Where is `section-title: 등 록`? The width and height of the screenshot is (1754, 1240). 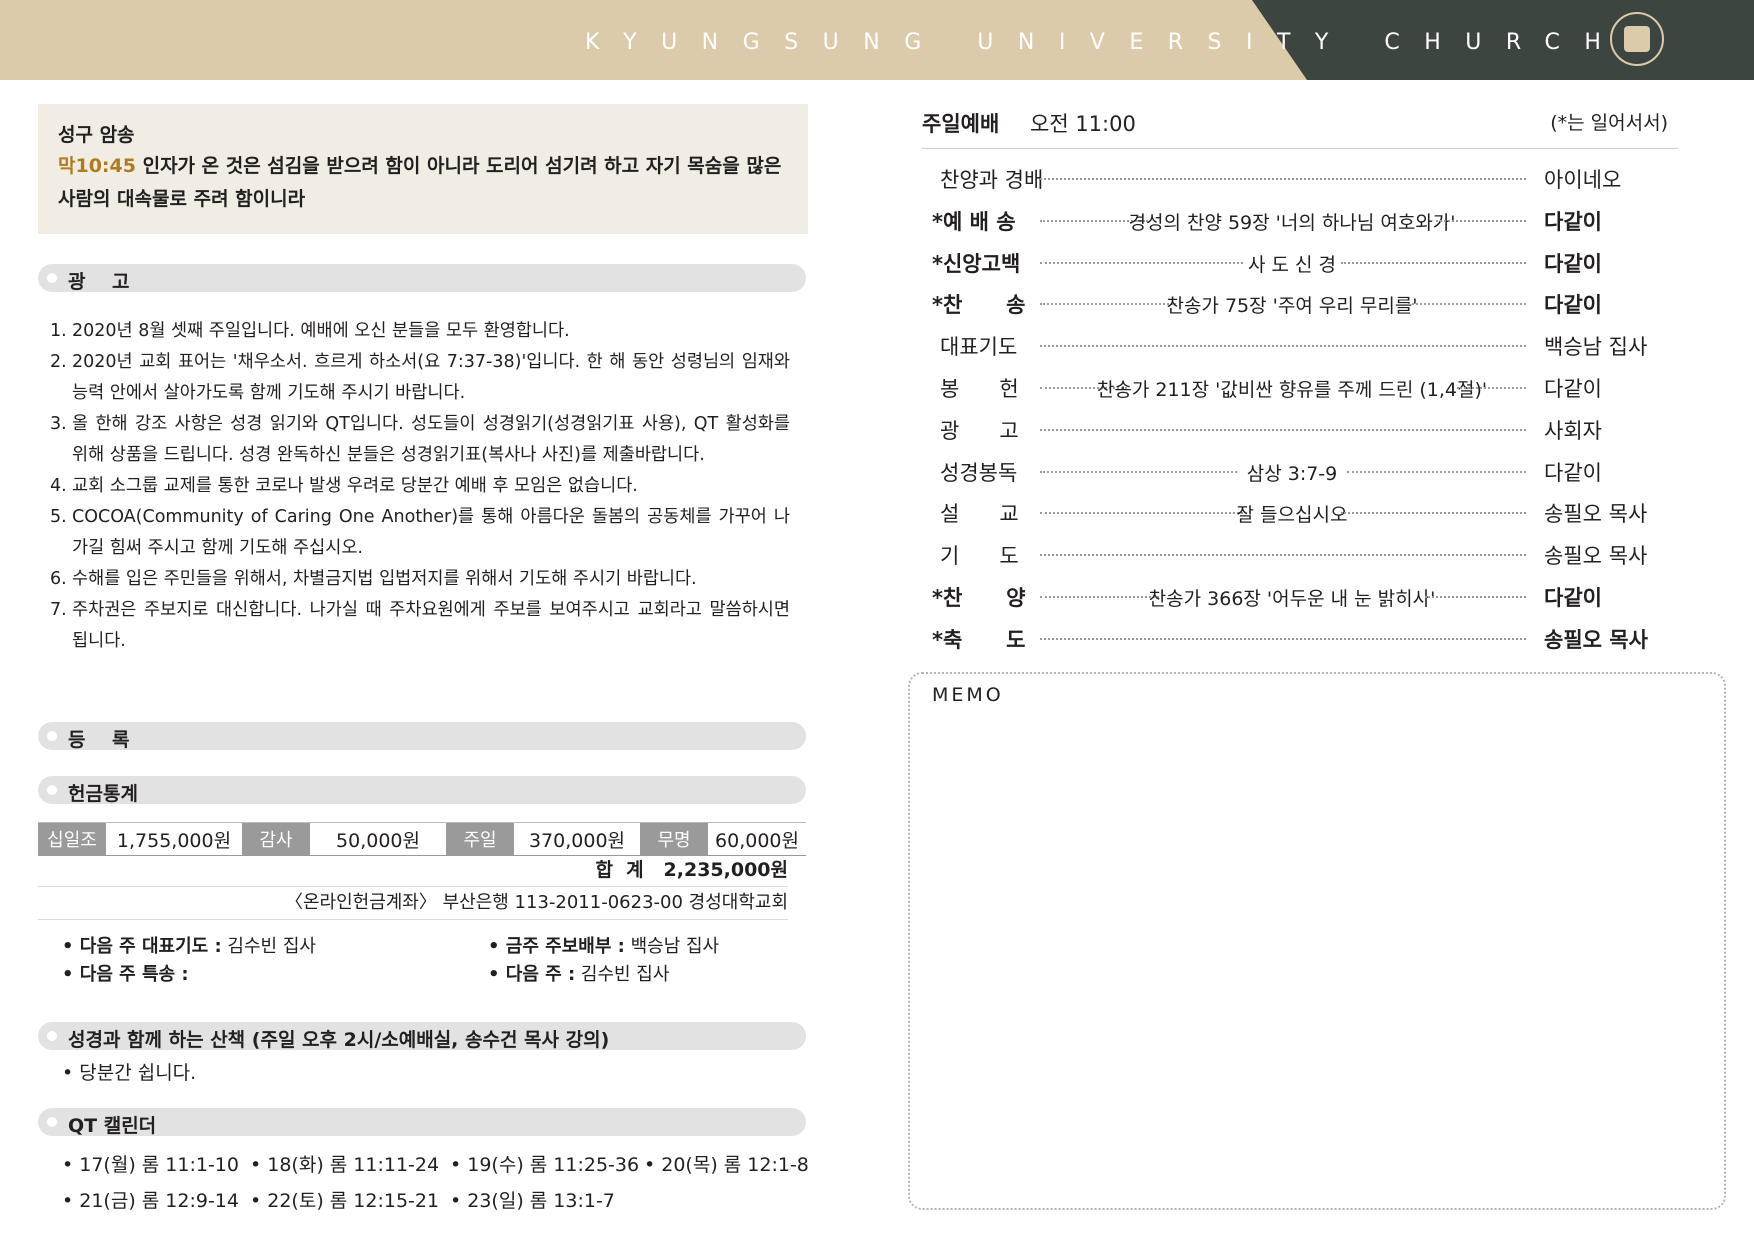 section-title: 등 록 is located at coordinates (99, 740).